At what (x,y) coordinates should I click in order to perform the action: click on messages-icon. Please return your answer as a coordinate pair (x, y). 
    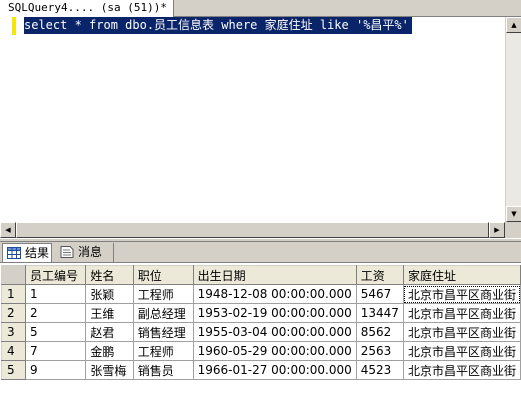
    Looking at the image, I should click on (67, 252).